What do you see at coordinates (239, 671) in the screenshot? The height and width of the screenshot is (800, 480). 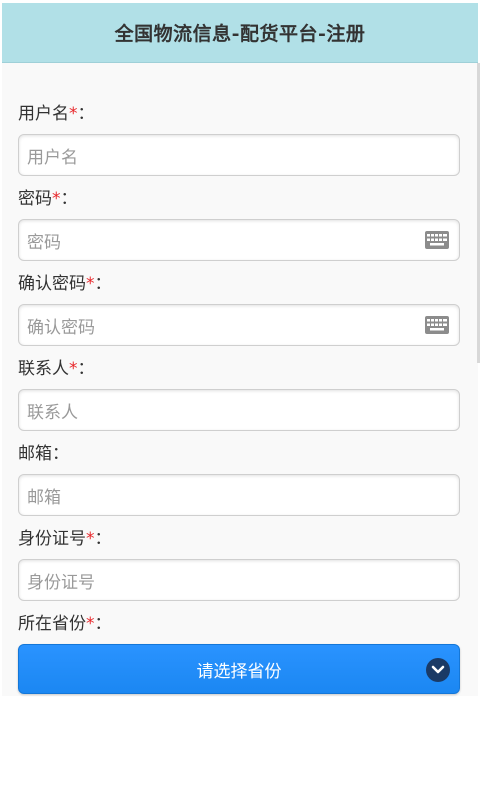 I see `province-select-value: 请选择省份` at bounding box center [239, 671].